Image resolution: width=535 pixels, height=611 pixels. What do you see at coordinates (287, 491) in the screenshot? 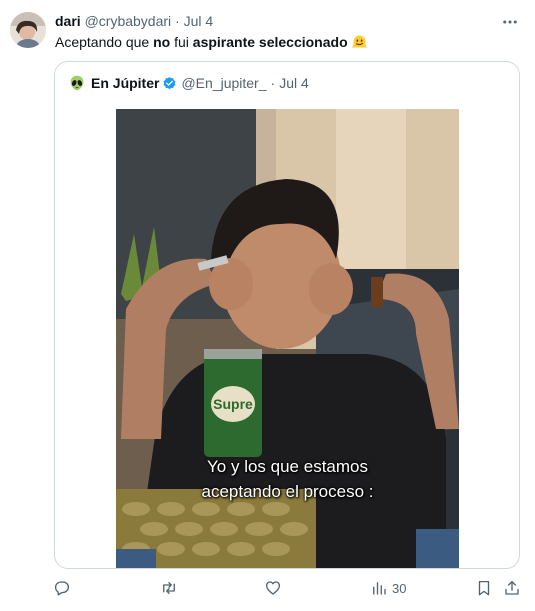
I see `video-caption-line2: aceptando el proceso :` at bounding box center [287, 491].